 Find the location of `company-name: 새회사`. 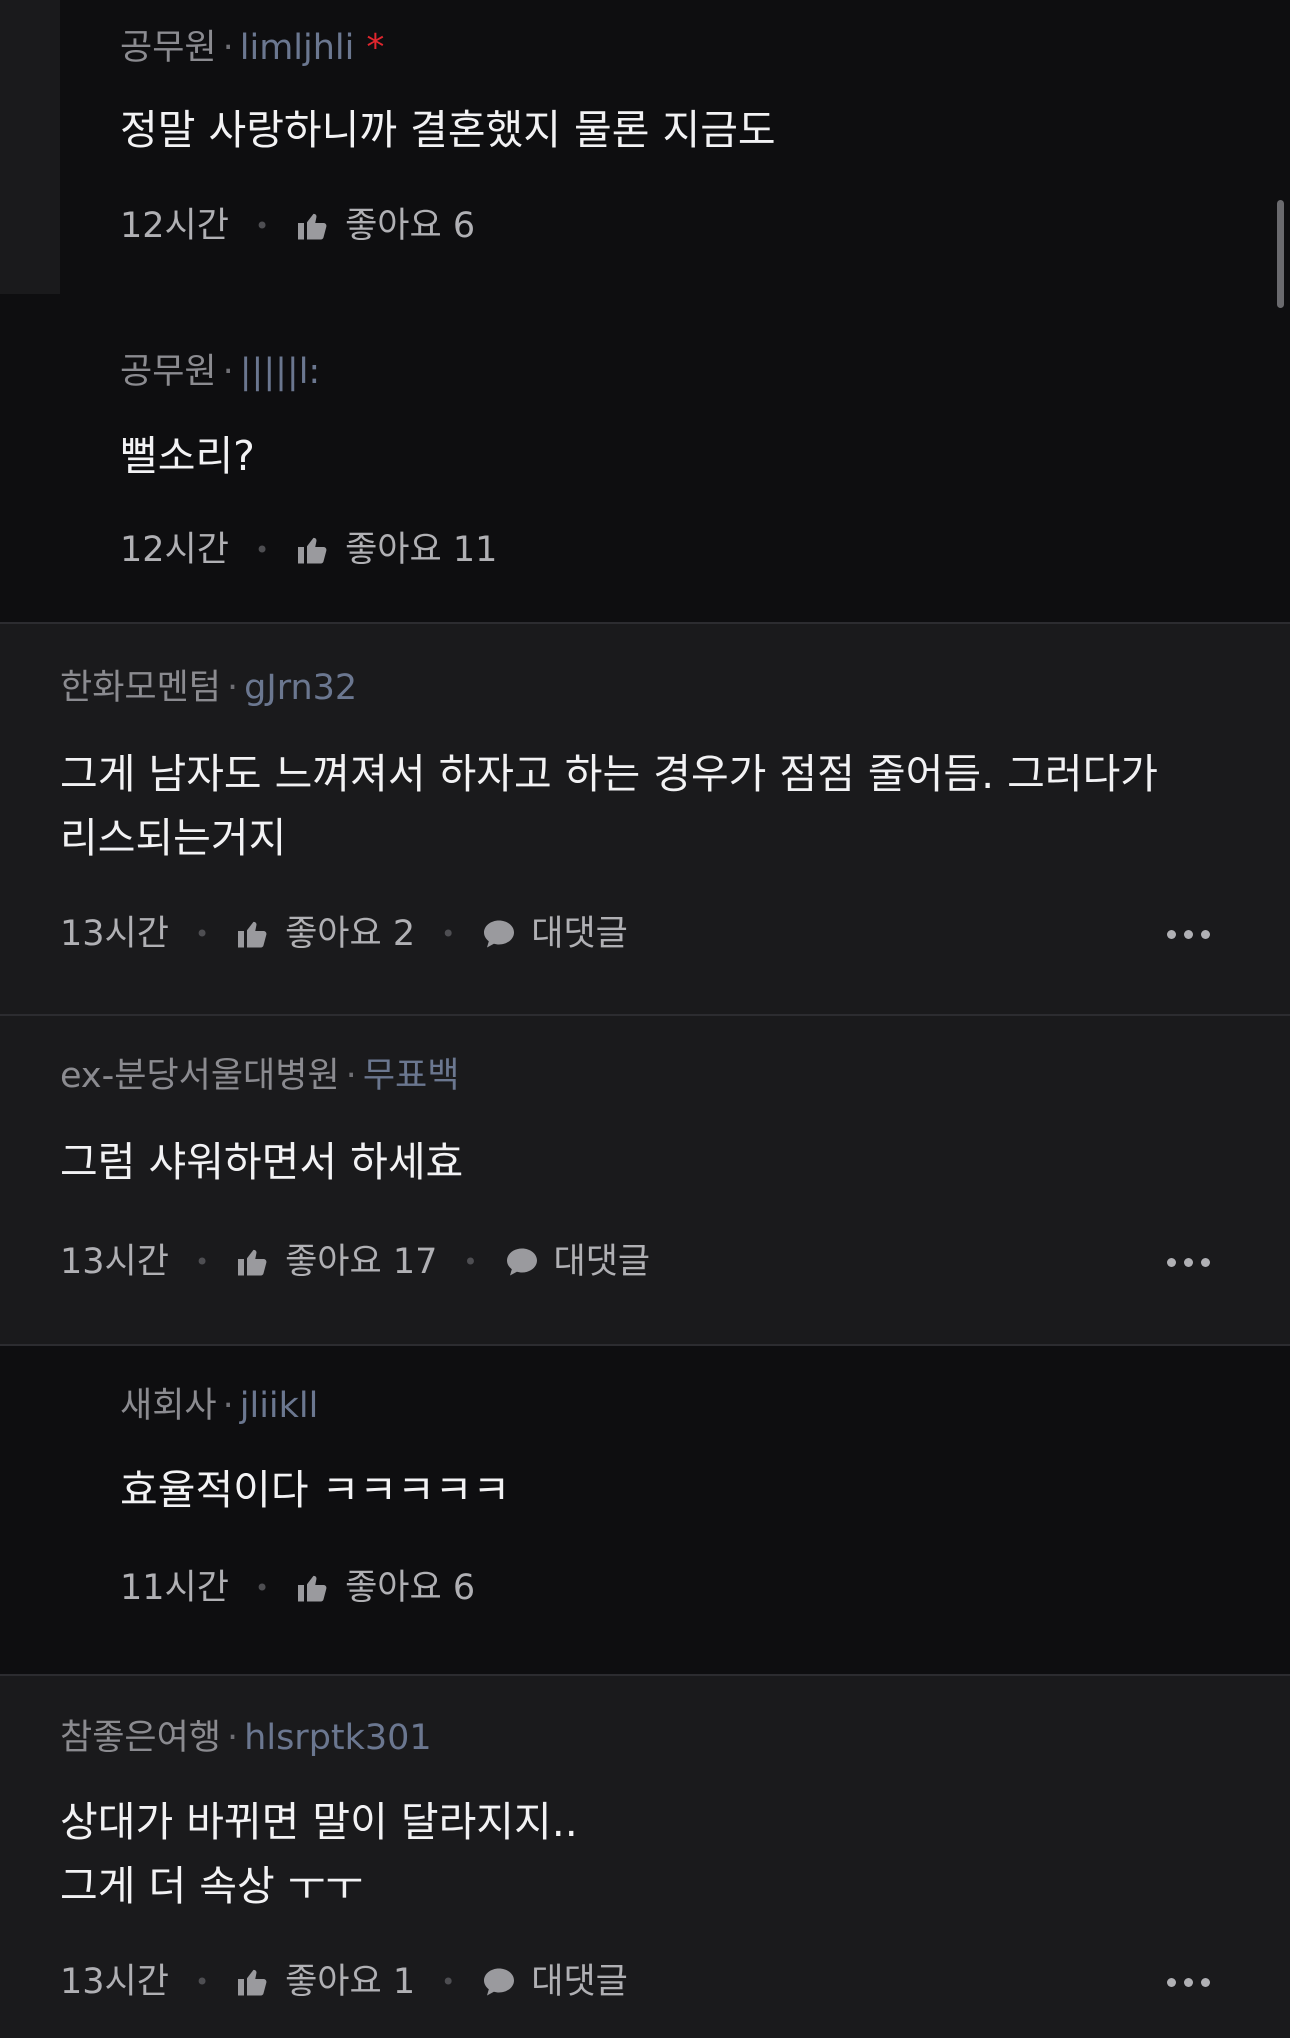

company-name: 새회사 is located at coordinates (168, 1406).